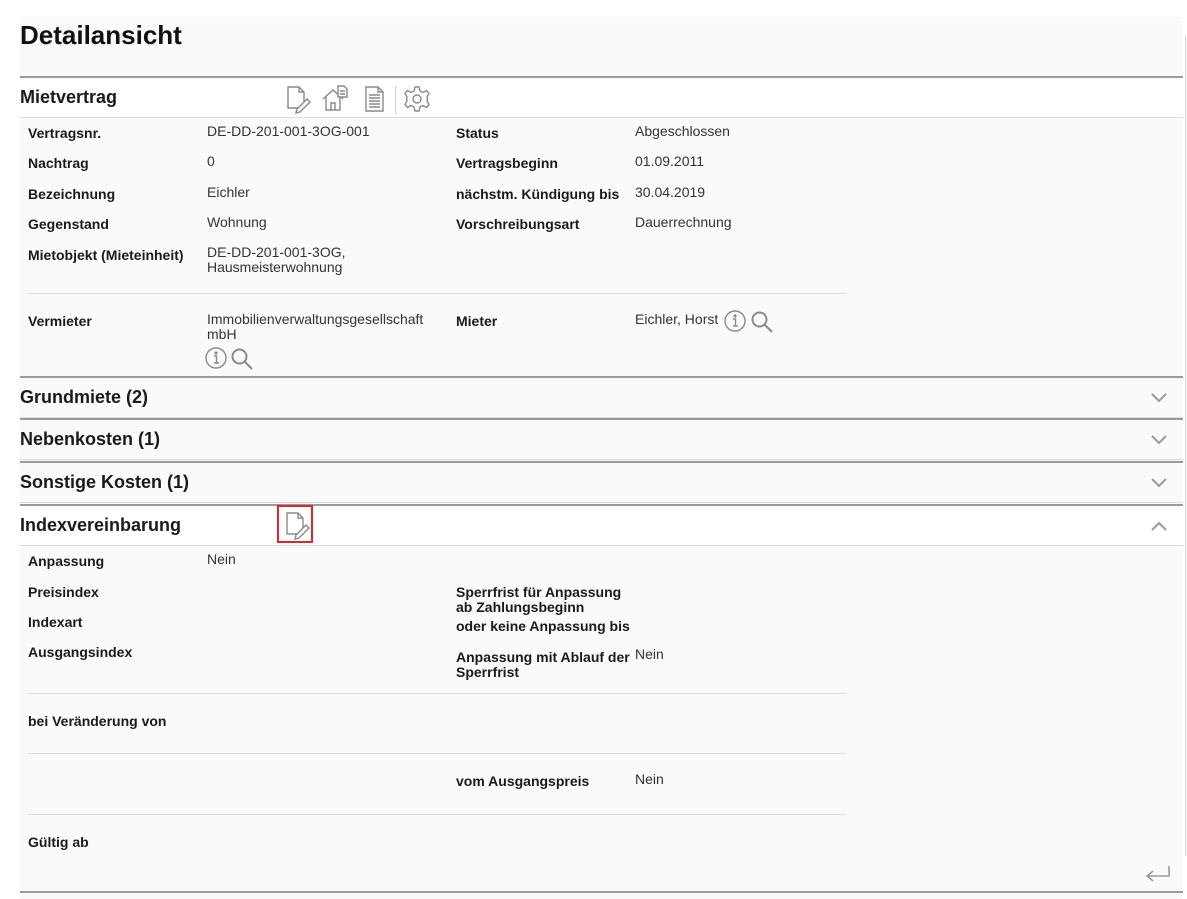 The height and width of the screenshot is (899, 1187). What do you see at coordinates (60, 321) in the screenshot?
I see `label-vermieter: Vermieter` at bounding box center [60, 321].